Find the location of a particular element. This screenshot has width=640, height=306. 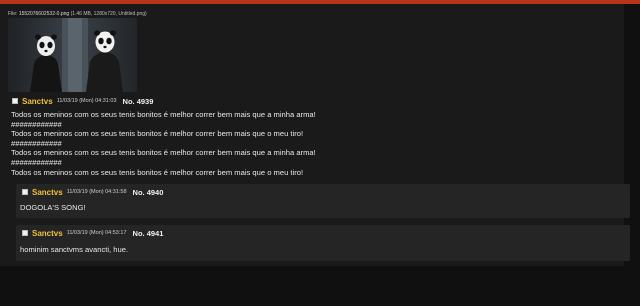

reply-post-header: Sanctvs 11/03/19 (Mon) 04:31:58 No. 4940 is located at coordinates (92, 192).